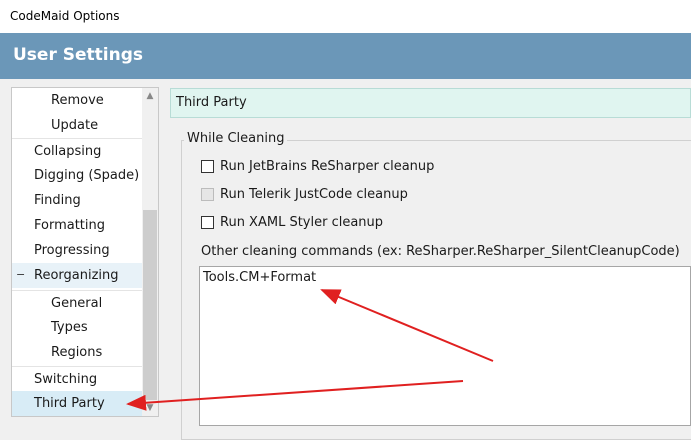 This screenshot has height=440, width=691. I want to click on tree-item-update: Update, so click(77, 125).